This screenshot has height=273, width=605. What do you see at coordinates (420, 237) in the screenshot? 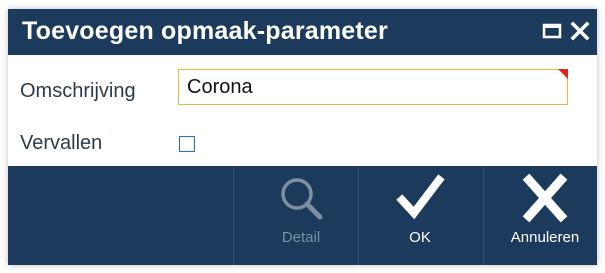
I see `ok-button-label: OK` at bounding box center [420, 237].